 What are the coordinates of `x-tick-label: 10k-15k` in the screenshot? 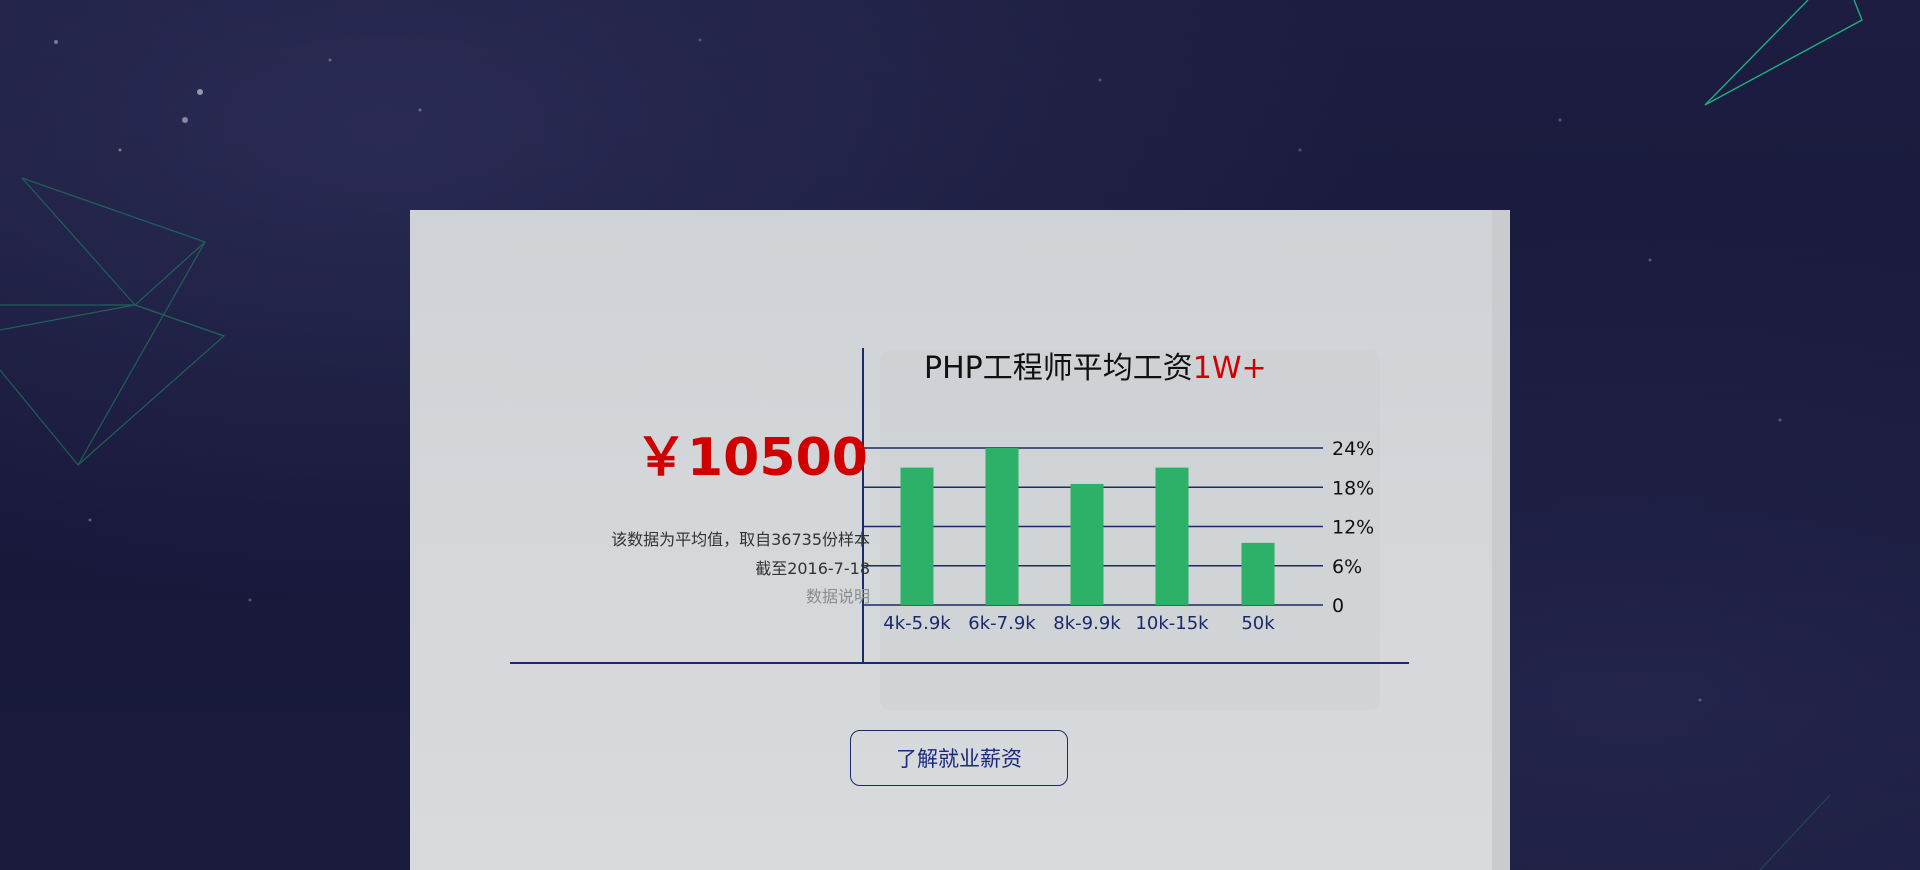 It's located at (1172, 623).